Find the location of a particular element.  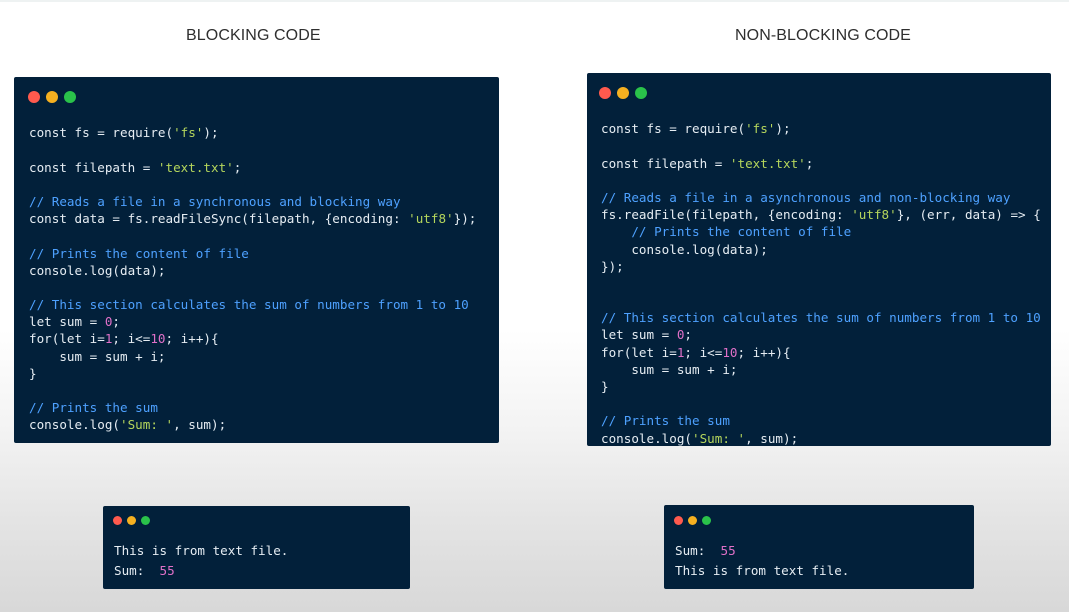

code-text: } is located at coordinates (33, 373).